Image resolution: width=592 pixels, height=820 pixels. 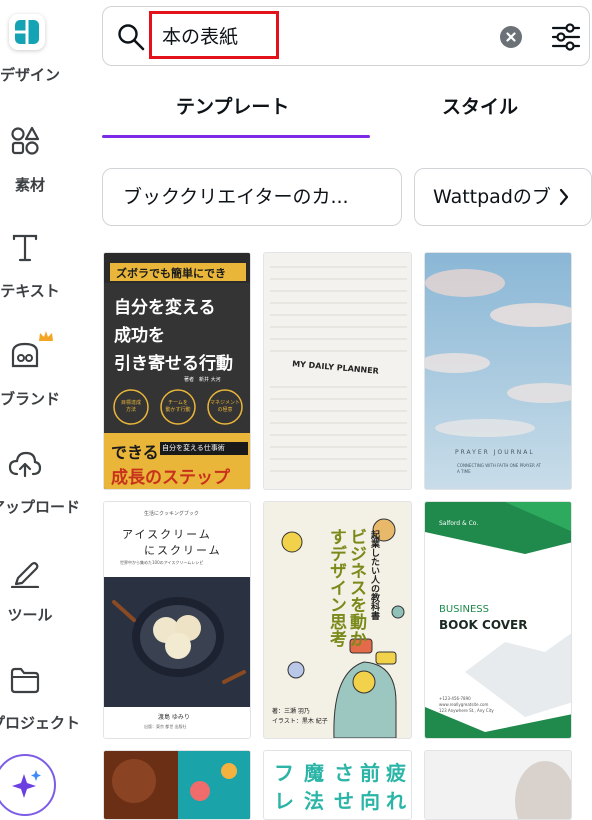 I want to click on magic-button, so click(x=28, y=785).